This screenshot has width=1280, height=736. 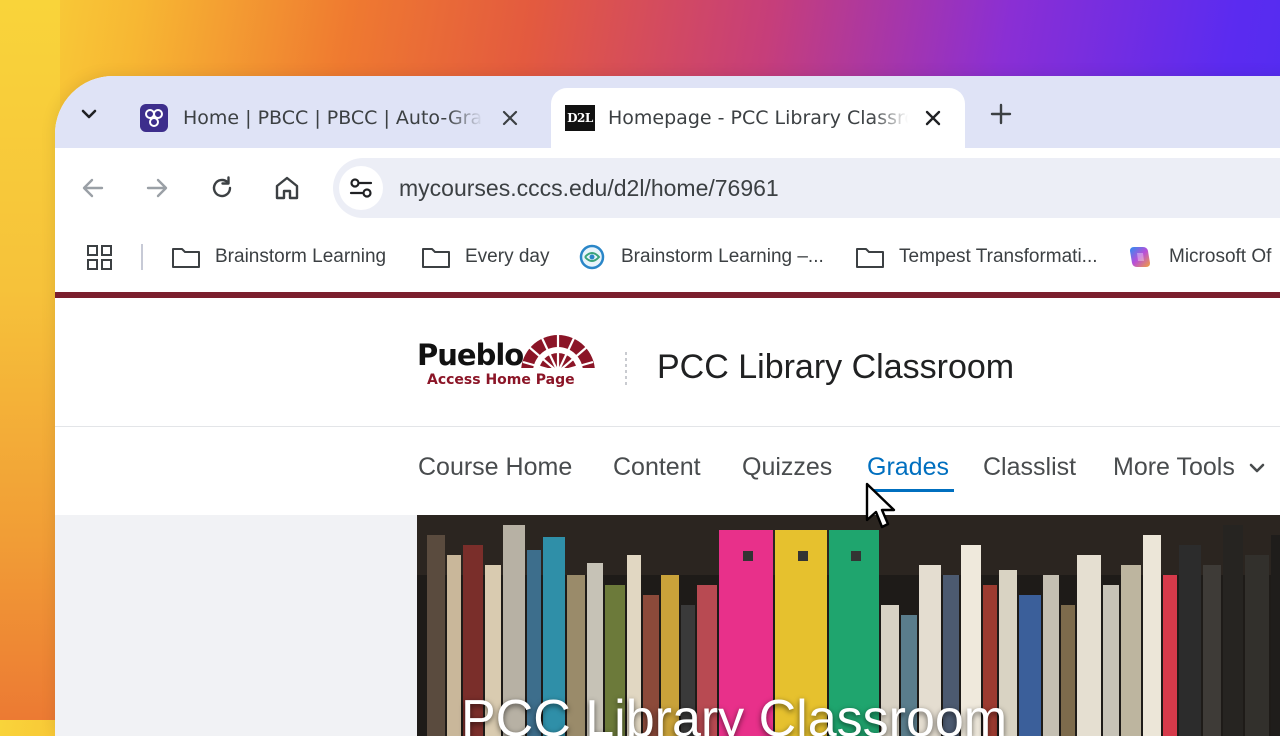 I want to click on logo-wordmark: Pueblo, so click(x=470, y=355).